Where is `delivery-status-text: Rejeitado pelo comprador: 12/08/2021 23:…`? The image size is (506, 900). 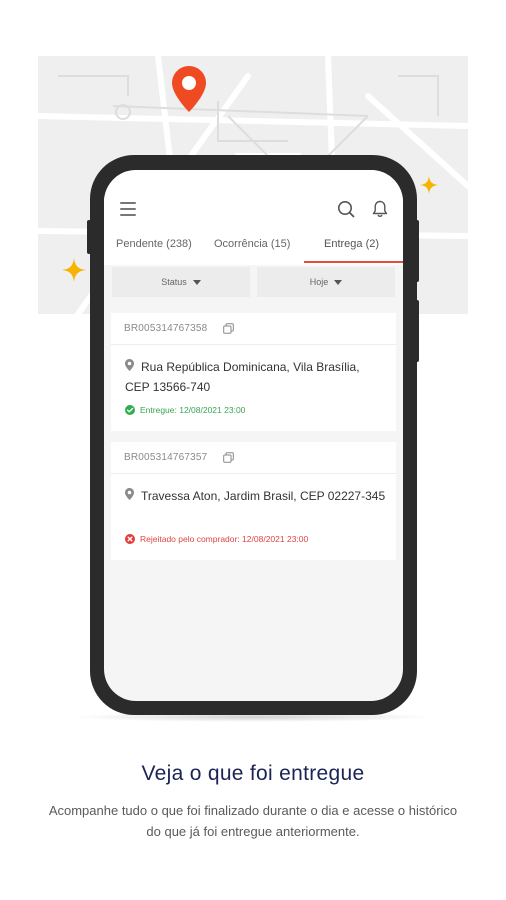
delivery-status-text: Rejeitado pelo comprador: 12/08/2021 23:… is located at coordinates (224, 539).